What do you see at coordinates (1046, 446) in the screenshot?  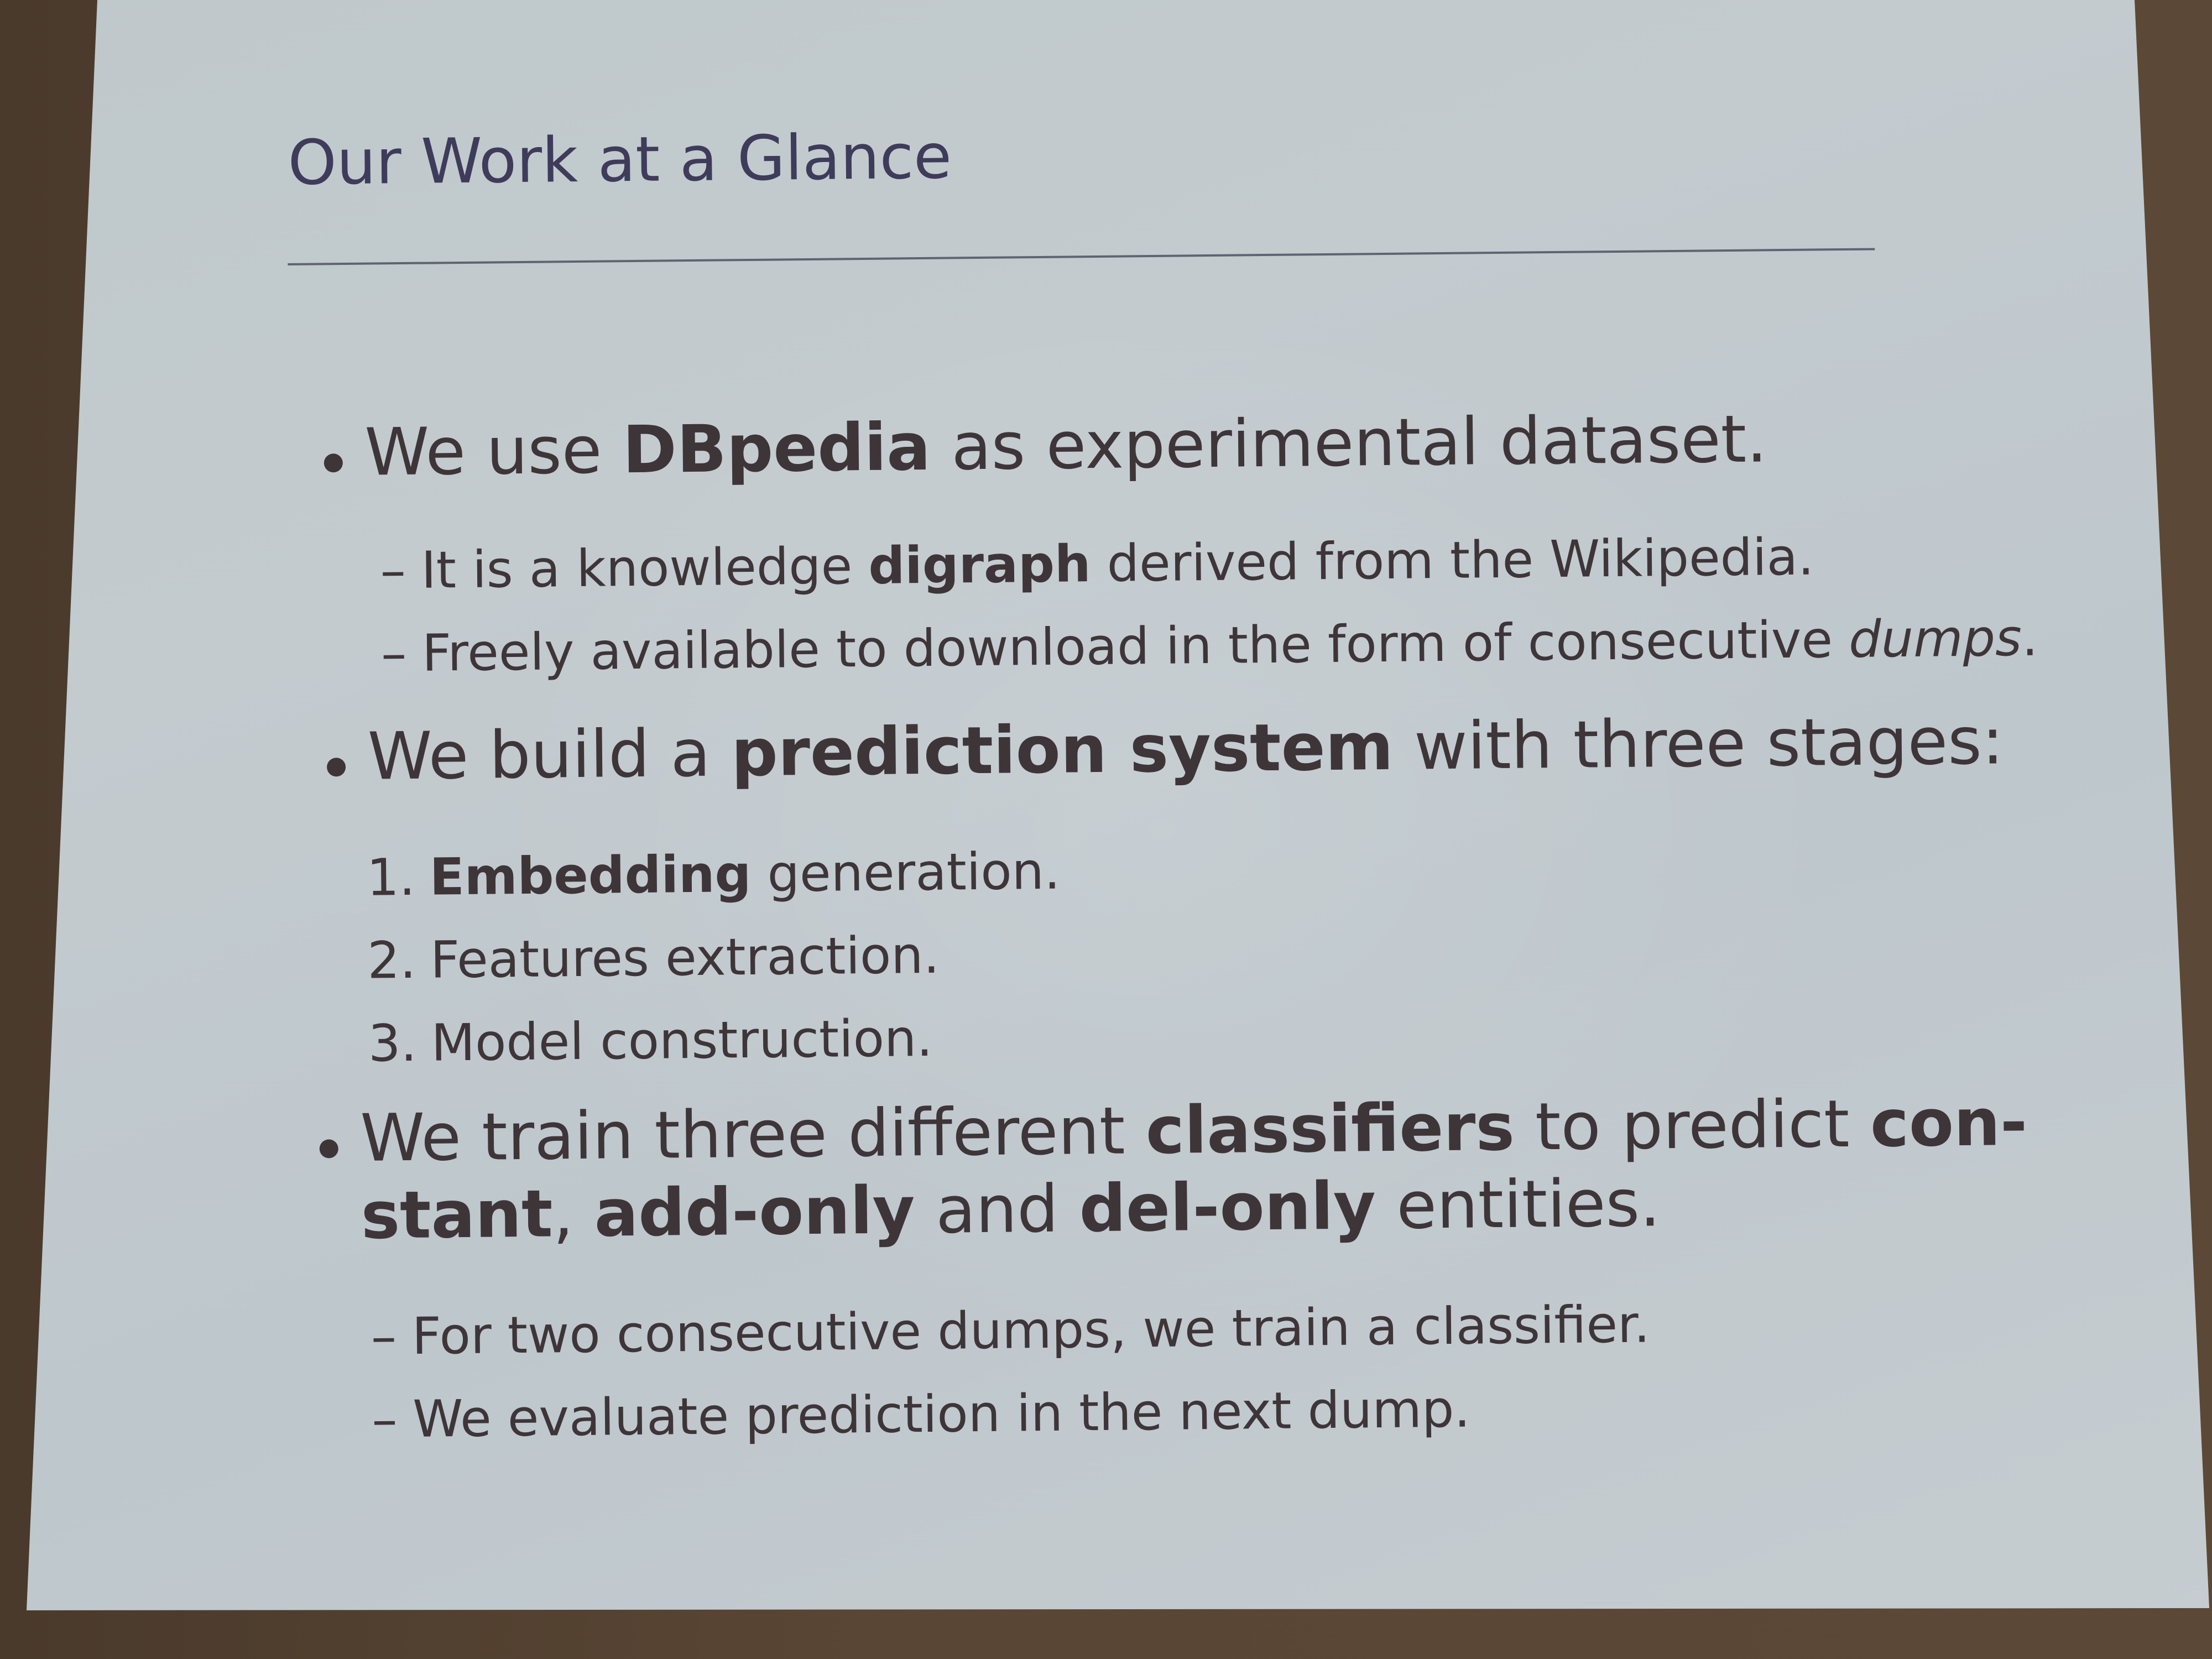 I see `bullet-dbpedia: We use DBpedia as experimental dataset.` at bounding box center [1046, 446].